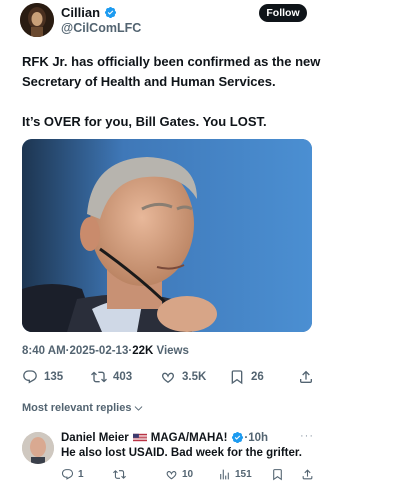 The height and width of the screenshot is (500, 398). Describe the element at coordinates (139, 408) in the screenshot. I see `chevron-down-icon` at that location.